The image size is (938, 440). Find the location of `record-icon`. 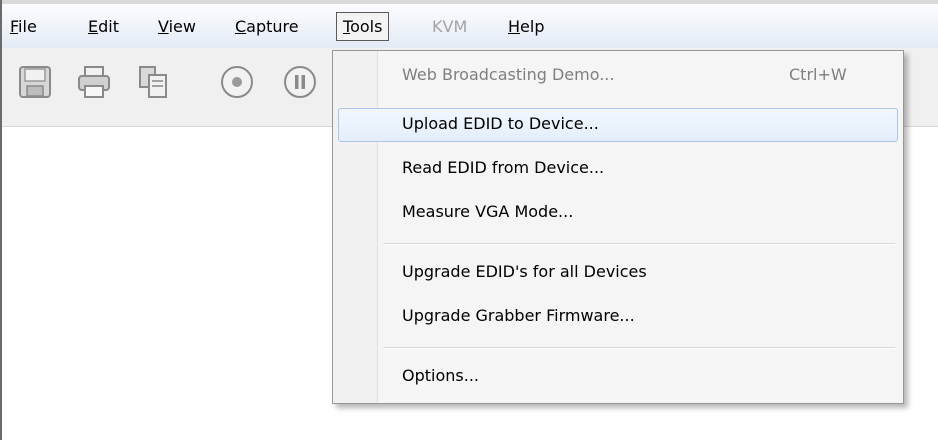

record-icon is located at coordinates (237, 82).